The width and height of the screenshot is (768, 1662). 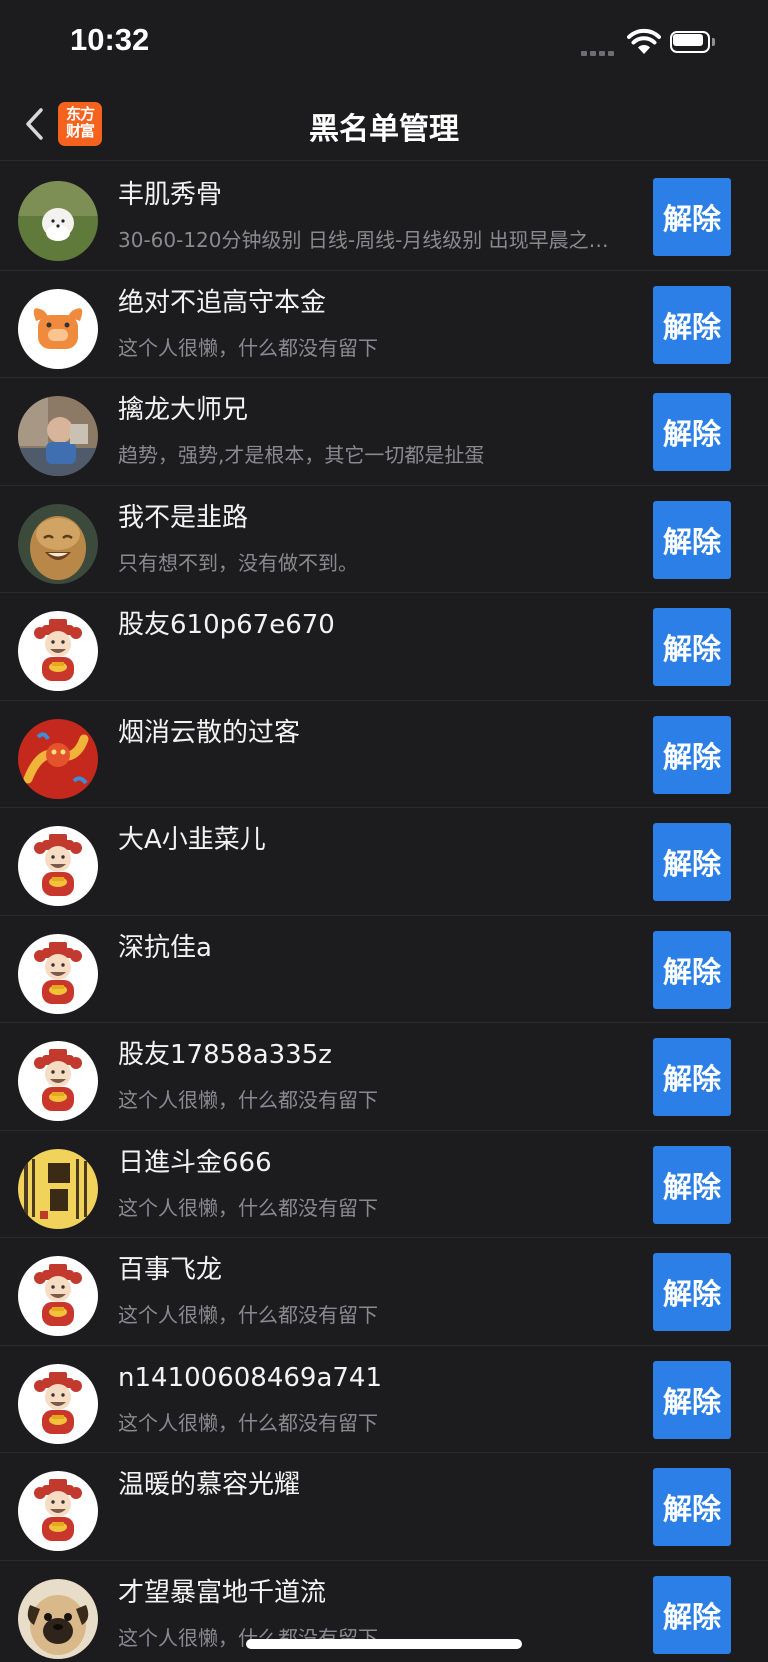 What do you see at coordinates (238, 562) in the screenshot?
I see `user-bio: 只有想不到，没有做不到。` at bounding box center [238, 562].